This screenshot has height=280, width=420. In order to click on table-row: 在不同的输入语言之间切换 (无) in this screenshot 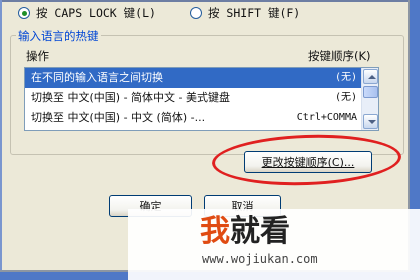, I will do `click(193, 78)`.